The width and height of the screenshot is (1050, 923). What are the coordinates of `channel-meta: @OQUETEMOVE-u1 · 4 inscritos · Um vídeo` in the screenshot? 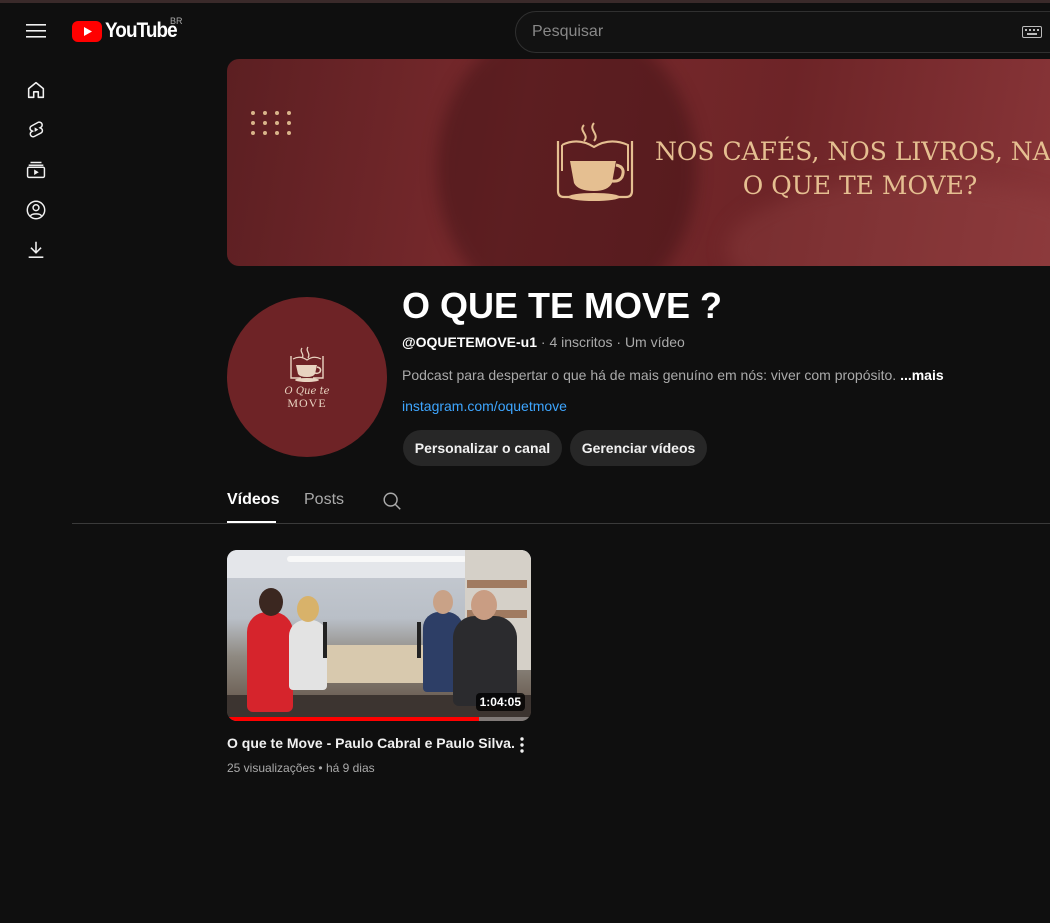 It's located at (543, 342).